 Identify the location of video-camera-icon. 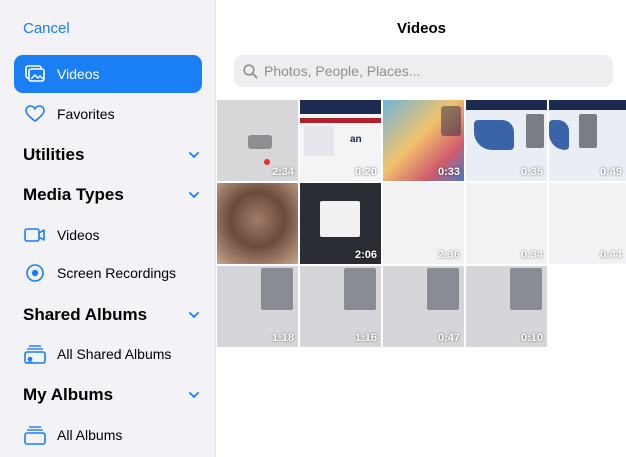
(35, 235).